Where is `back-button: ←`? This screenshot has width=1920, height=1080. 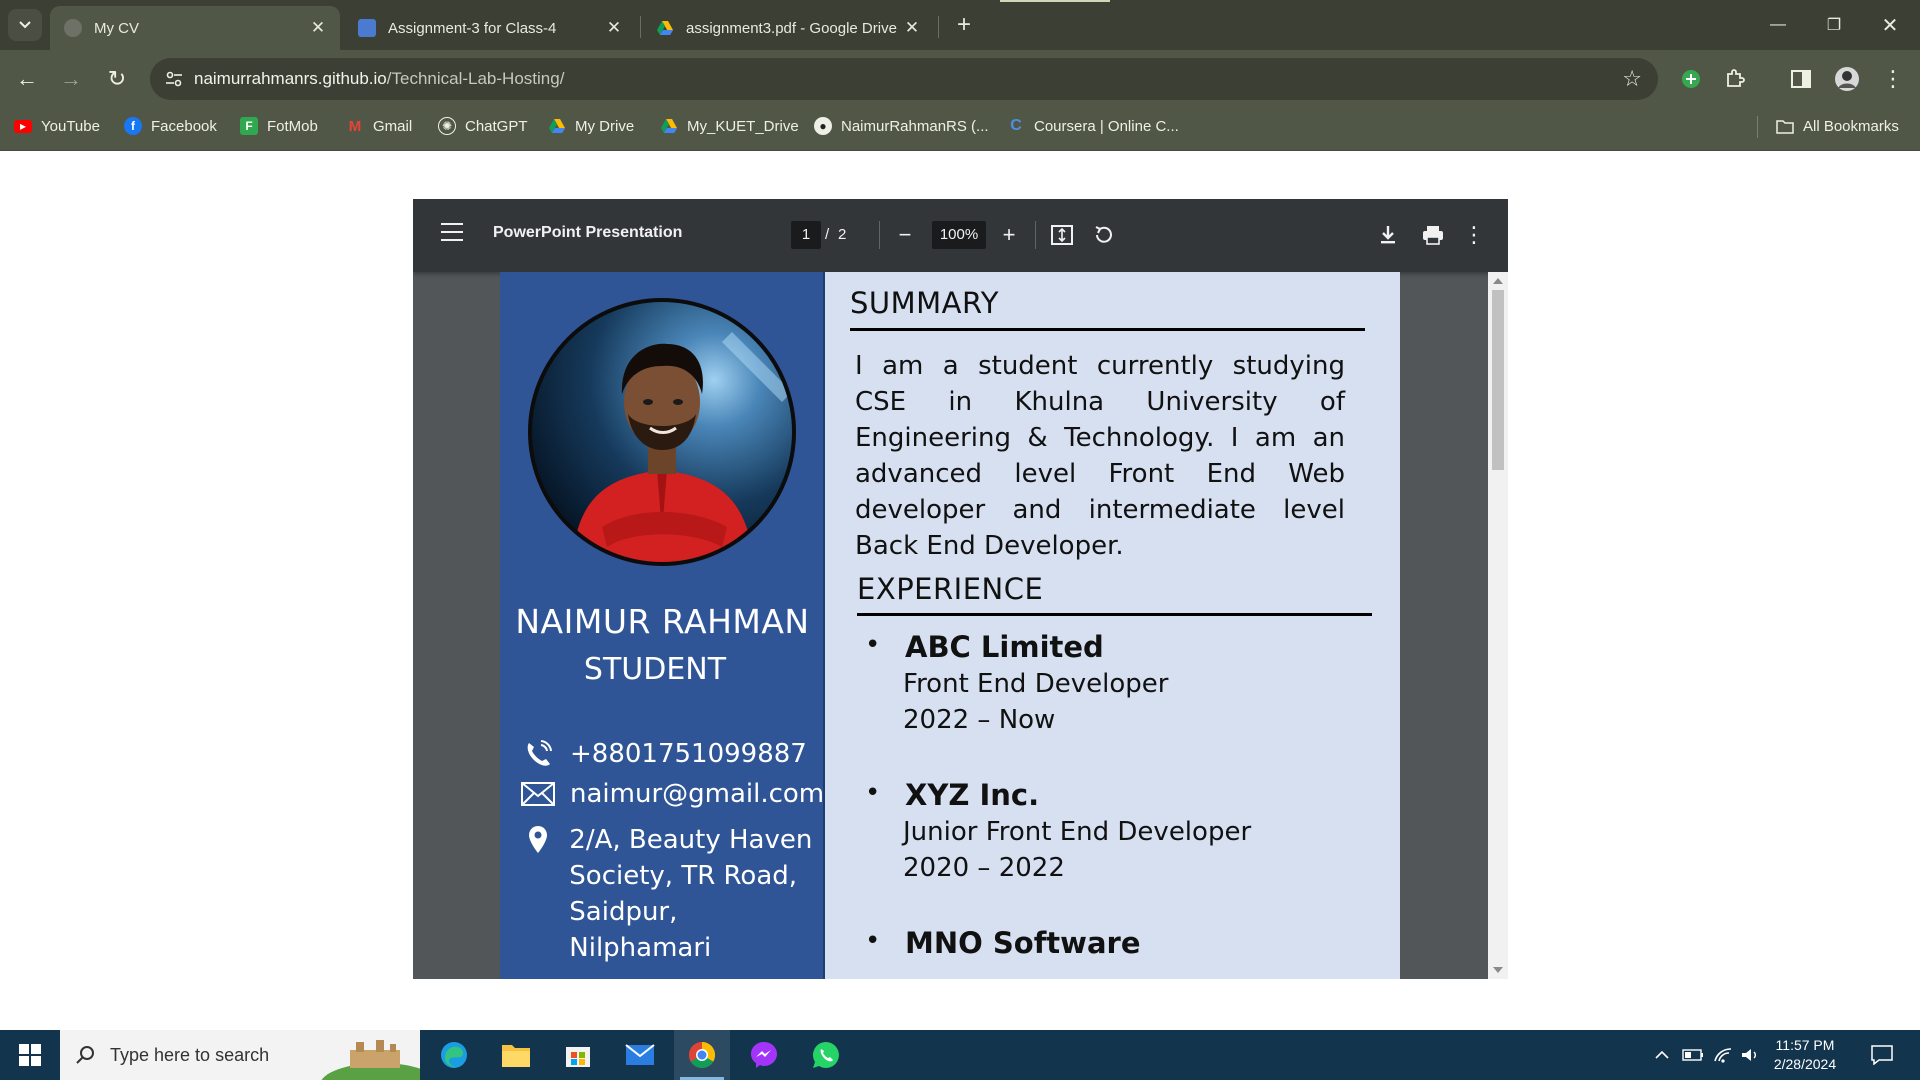
back-button: ← is located at coordinates (27, 79).